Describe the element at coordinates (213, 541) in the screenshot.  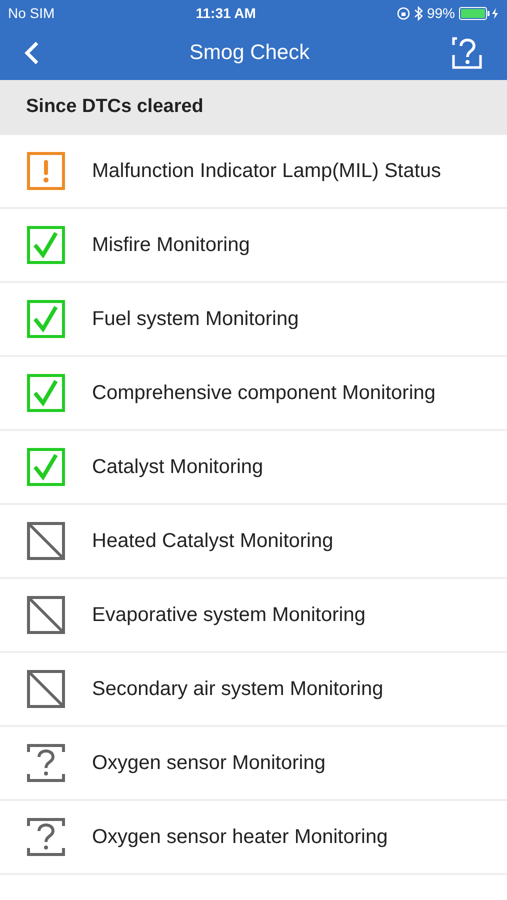
I see `monitor-label: Heated Catalyst Monitoring` at that location.